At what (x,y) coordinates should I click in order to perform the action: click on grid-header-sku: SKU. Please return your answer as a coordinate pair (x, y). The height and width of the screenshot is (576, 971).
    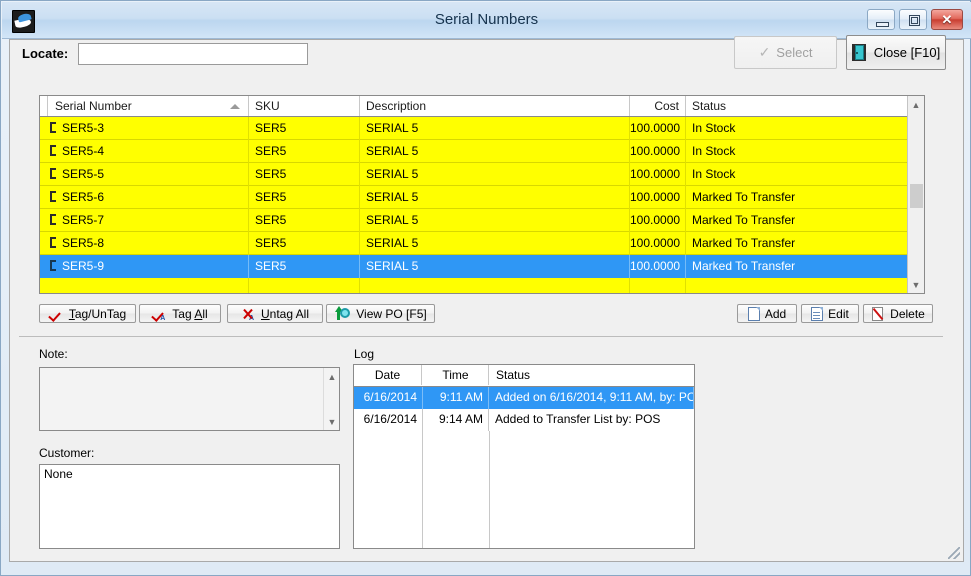
    Looking at the image, I should click on (304, 106).